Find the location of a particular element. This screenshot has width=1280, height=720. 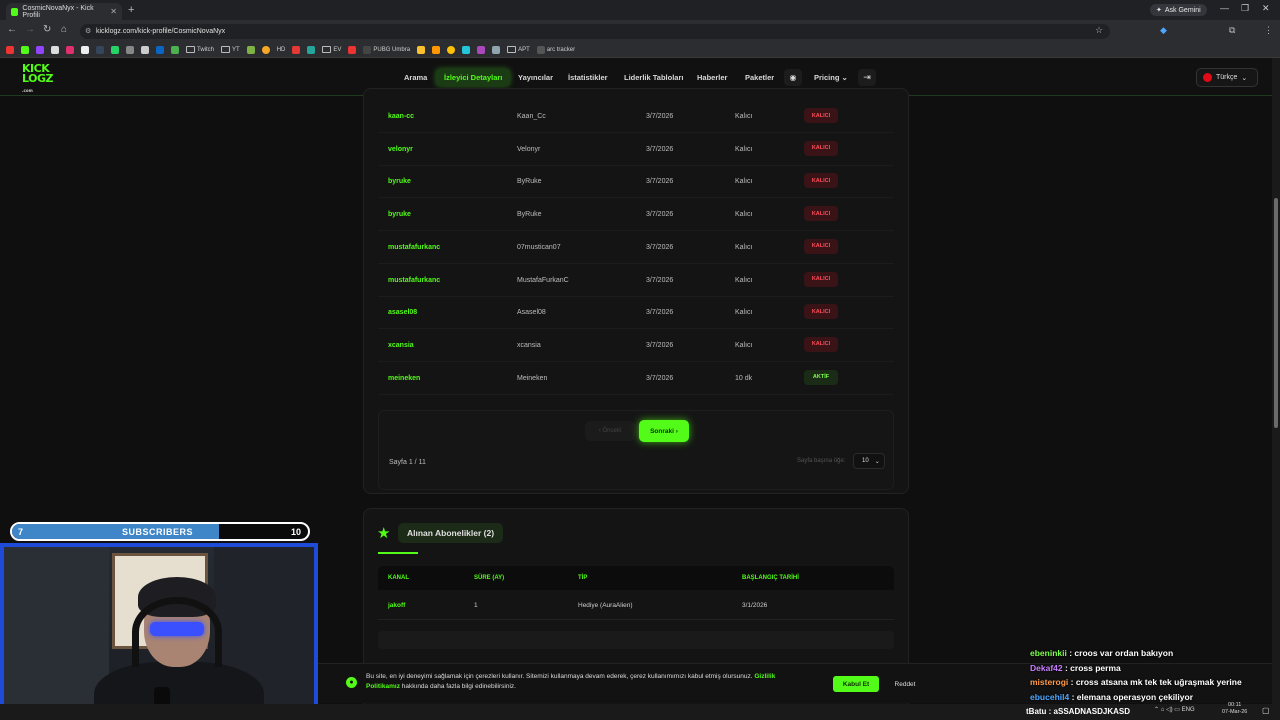

per-page-select: 10 ⌄ is located at coordinates (869, 461).